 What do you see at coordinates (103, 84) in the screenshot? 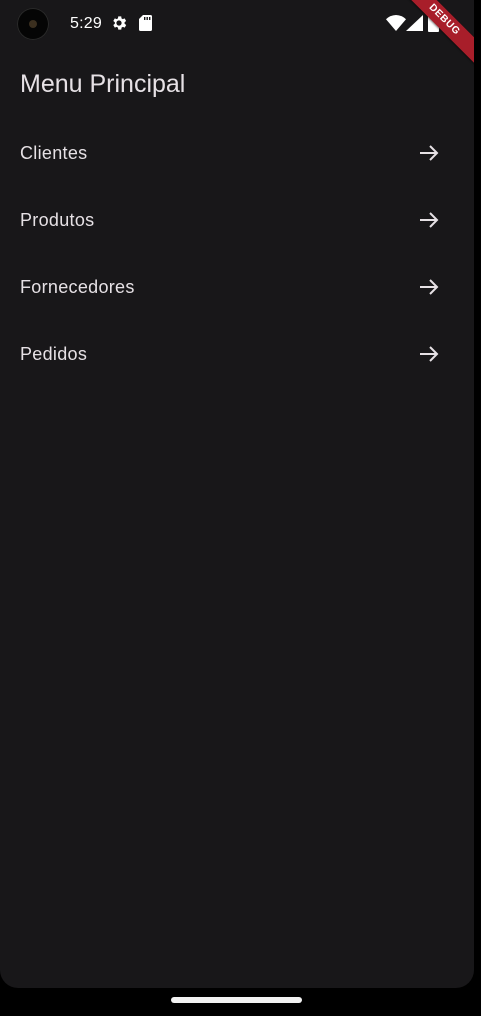
I see `page-title: Menu Principal` at bounding box center [103, 84].